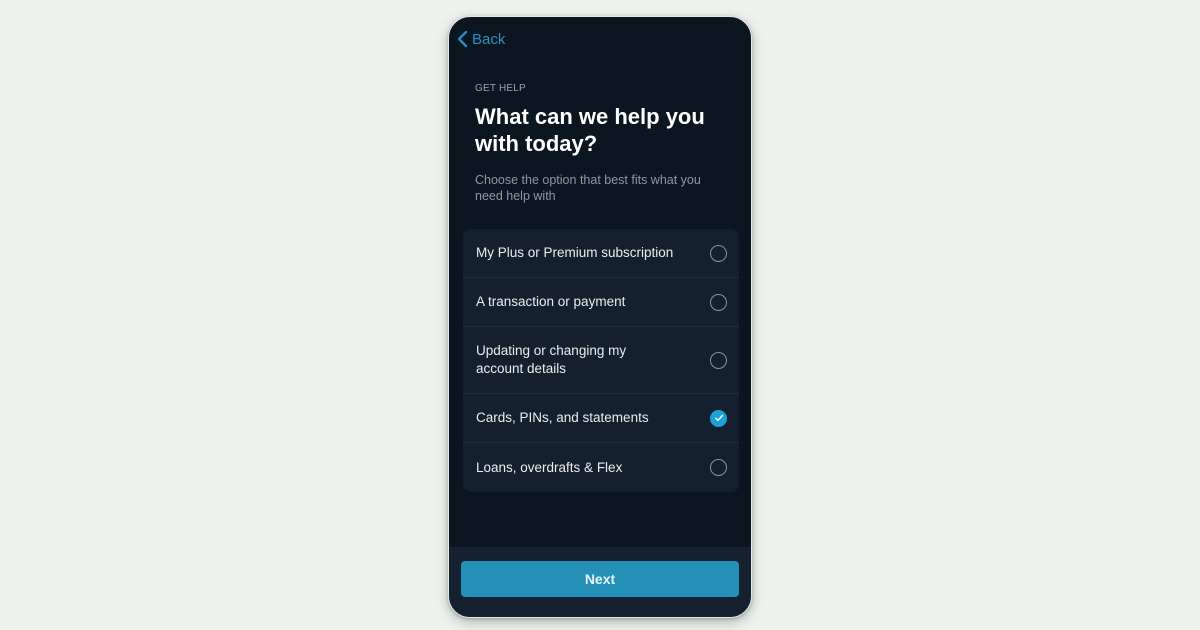  I want to click on checkmark-icon, so click(718, 418).